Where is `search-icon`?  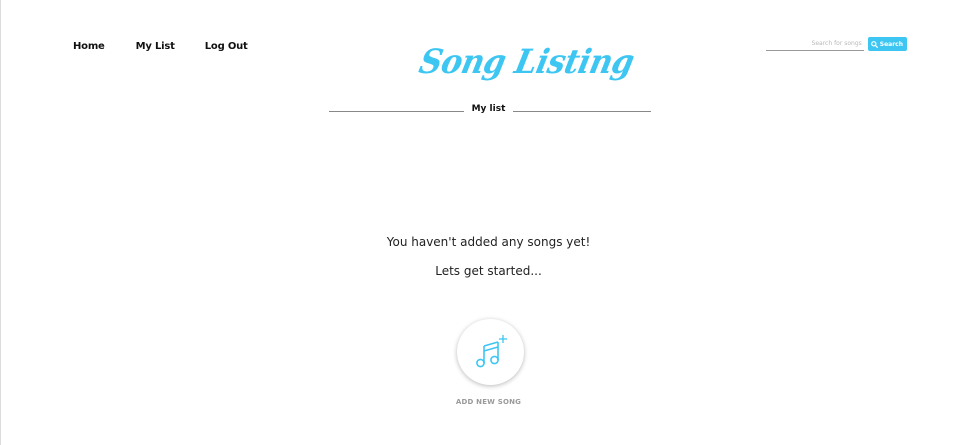
search-icon is located at coordinates (874, 44).